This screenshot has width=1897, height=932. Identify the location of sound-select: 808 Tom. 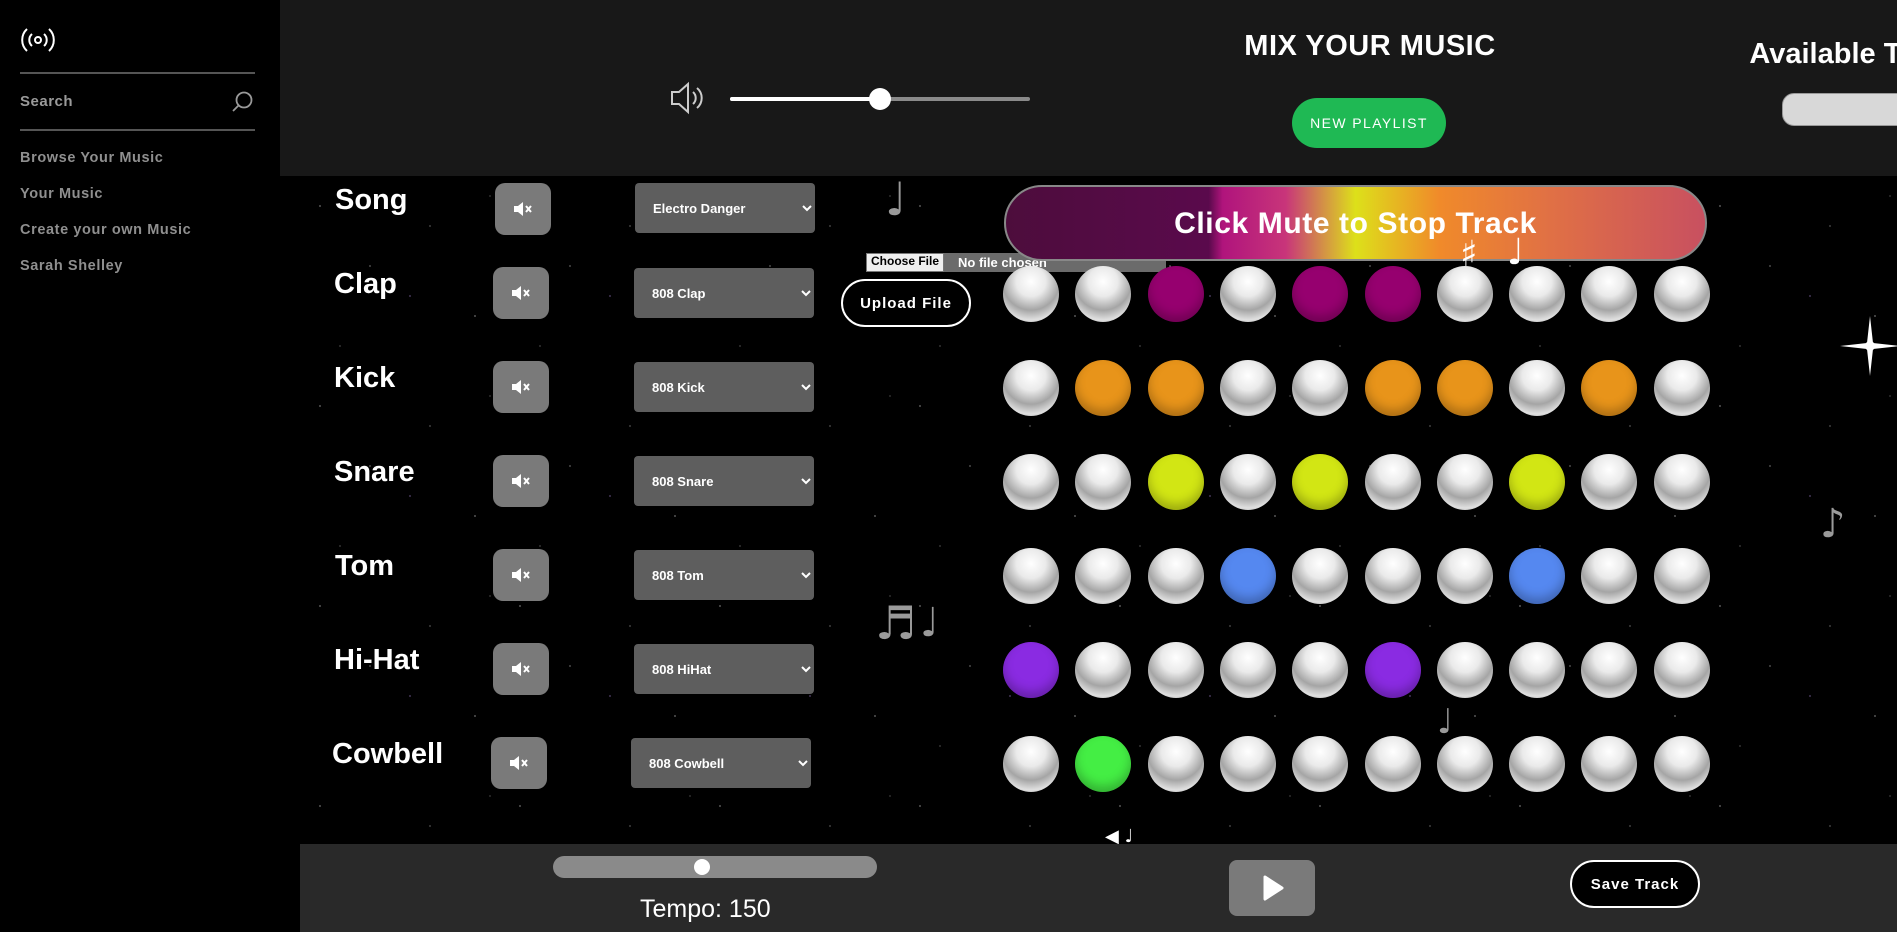
(724, 575).